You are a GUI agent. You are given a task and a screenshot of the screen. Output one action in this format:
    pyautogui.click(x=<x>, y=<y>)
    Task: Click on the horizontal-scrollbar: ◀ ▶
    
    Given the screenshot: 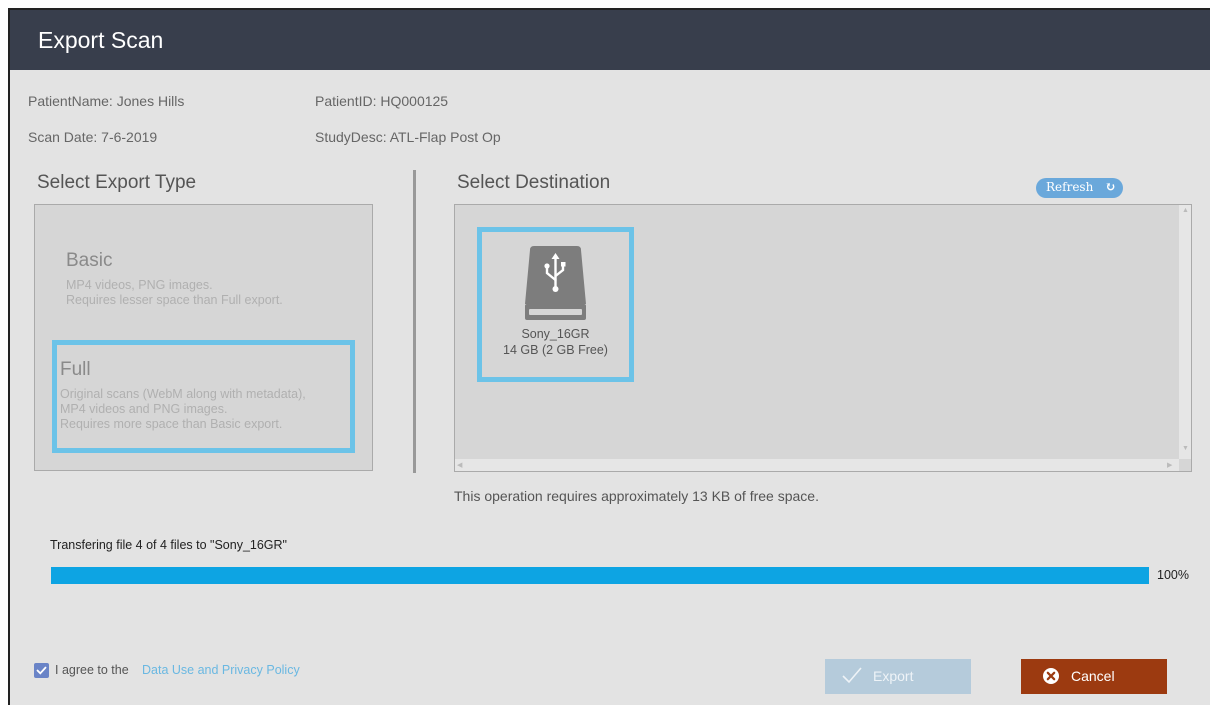 What is the action you would take?
    pyautogui.click(x=817, y=465)
    